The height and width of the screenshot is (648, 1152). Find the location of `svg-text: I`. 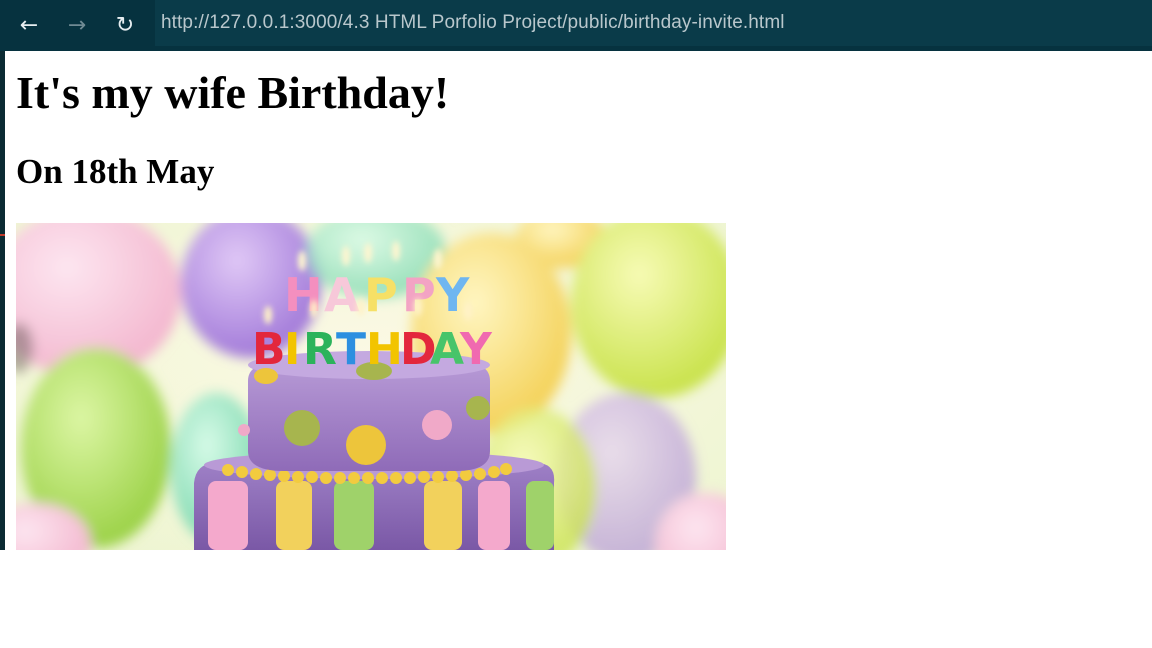

svg-text: I is located at coordinates (292, 349).